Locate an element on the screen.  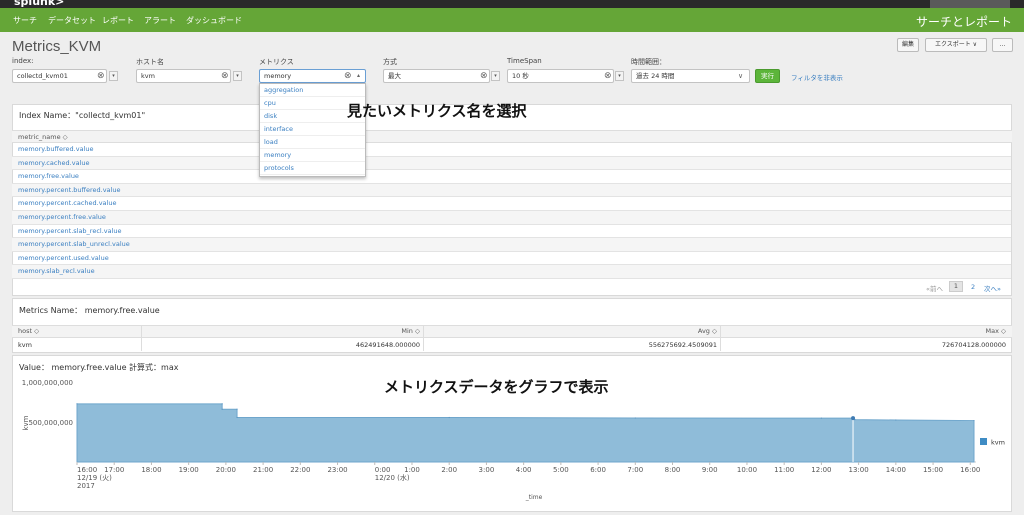
pager-prev: «前へ is located at coordinates (934, 288).